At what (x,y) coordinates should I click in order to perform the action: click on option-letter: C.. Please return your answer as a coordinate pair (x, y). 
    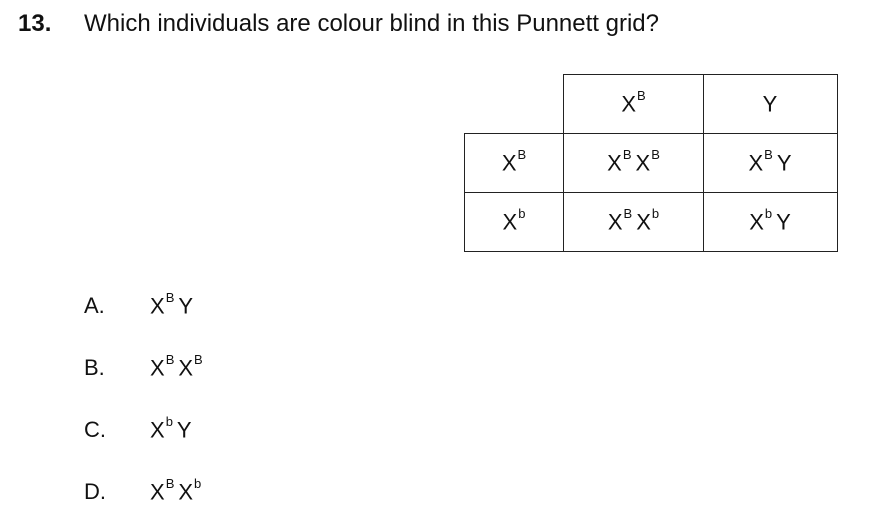
    Looking at the image, I should click on (95, 429).